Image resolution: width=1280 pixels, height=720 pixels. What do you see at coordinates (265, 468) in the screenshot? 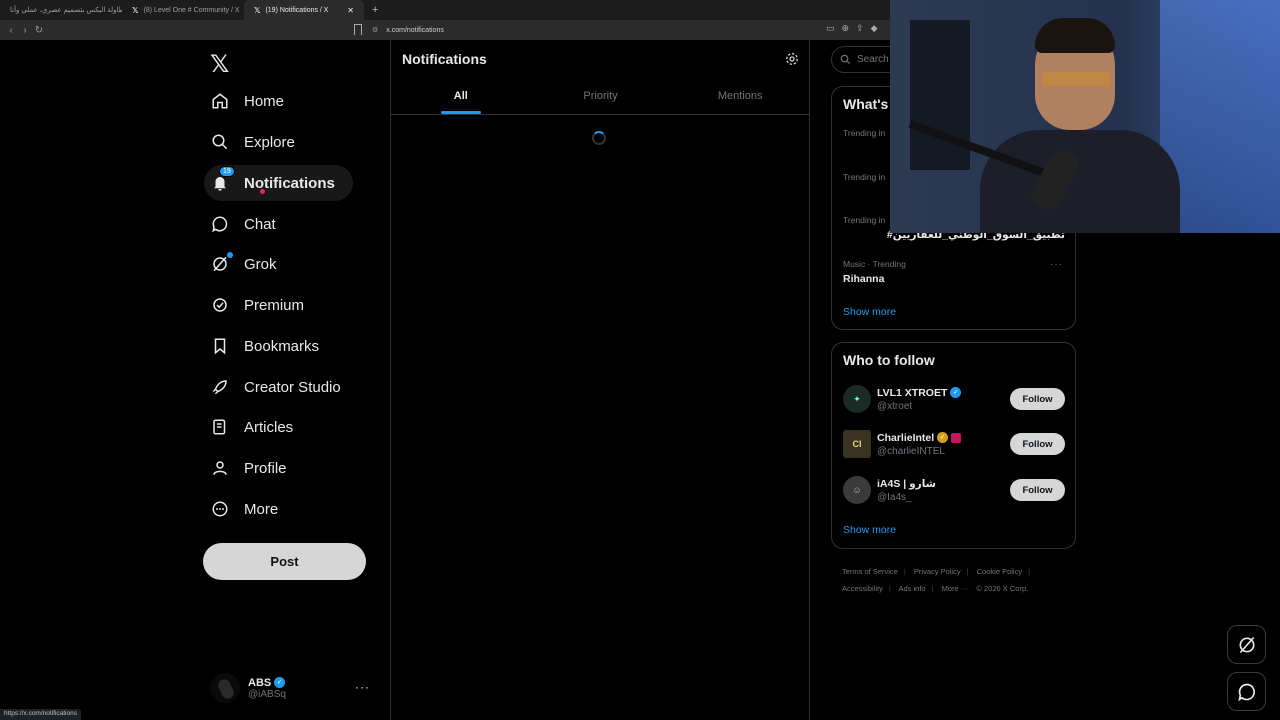
I see `nav-label: Profile` at bounding box center [265, 468].